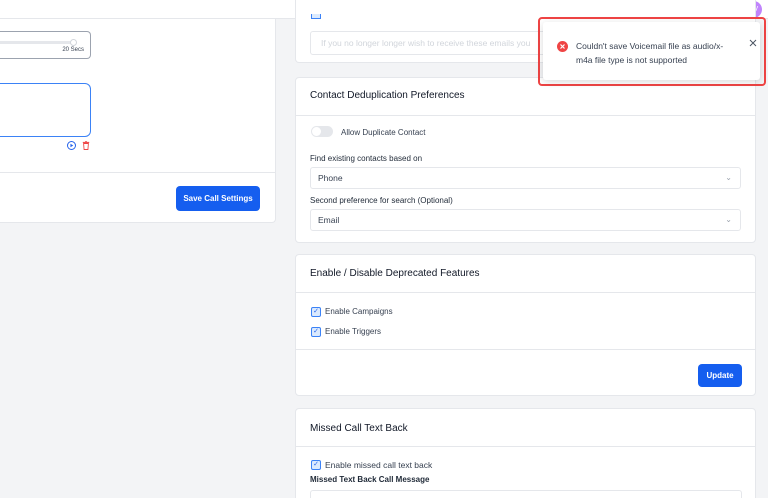  I want to click on second-preference-label: Second preference for search (Optional), so click(381, 200).